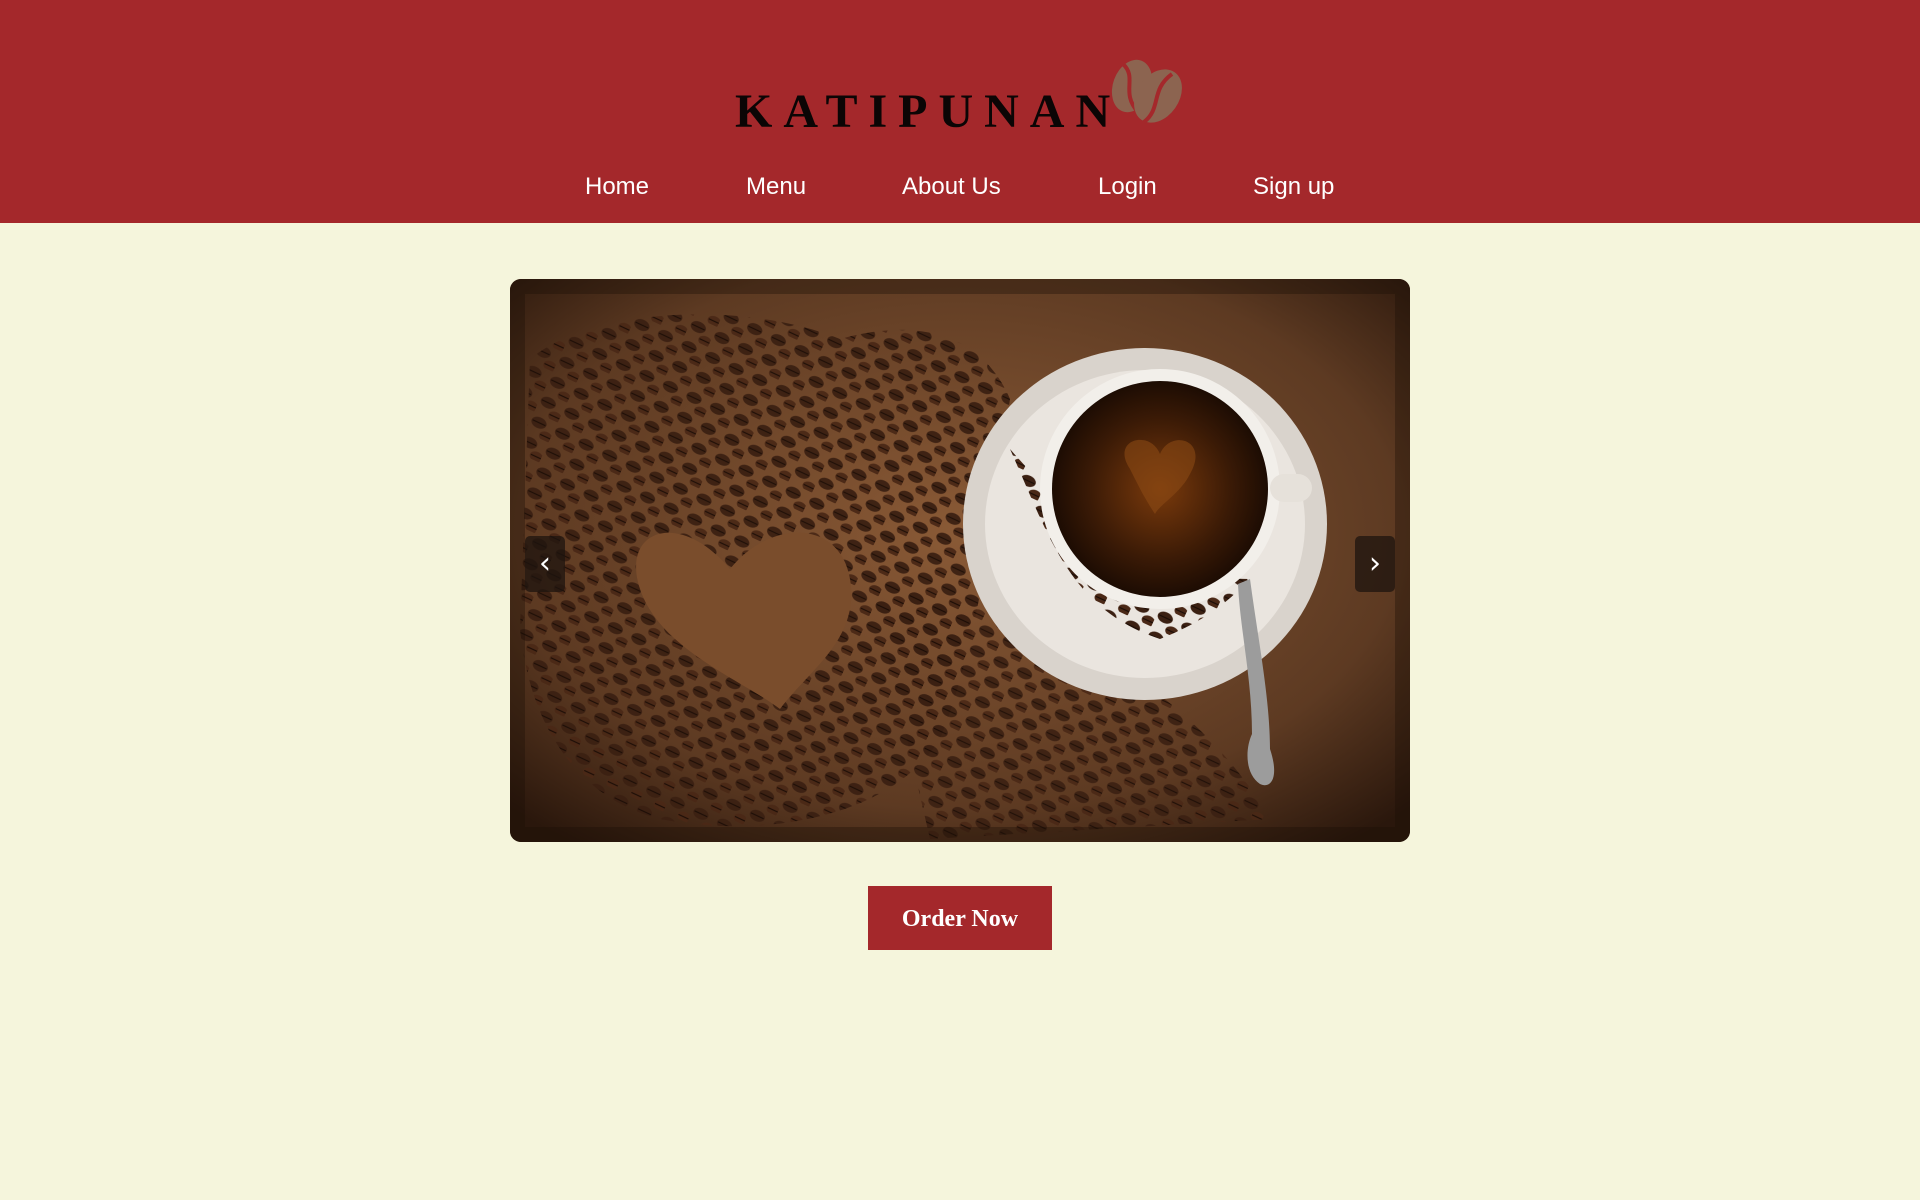 This screenshot has width=1920, height=1200. What do you see at coordinates (617, 187) in the screenshot?
I see `nav-home: Home` at bounding box center [617, 187].